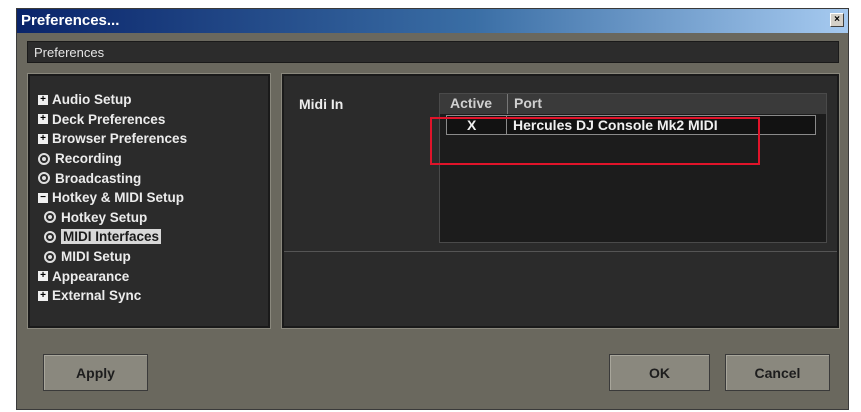 Image resolution: width=861 pixels, height=412 pixels. I want to click on close-button: ×, so click(837, 20).